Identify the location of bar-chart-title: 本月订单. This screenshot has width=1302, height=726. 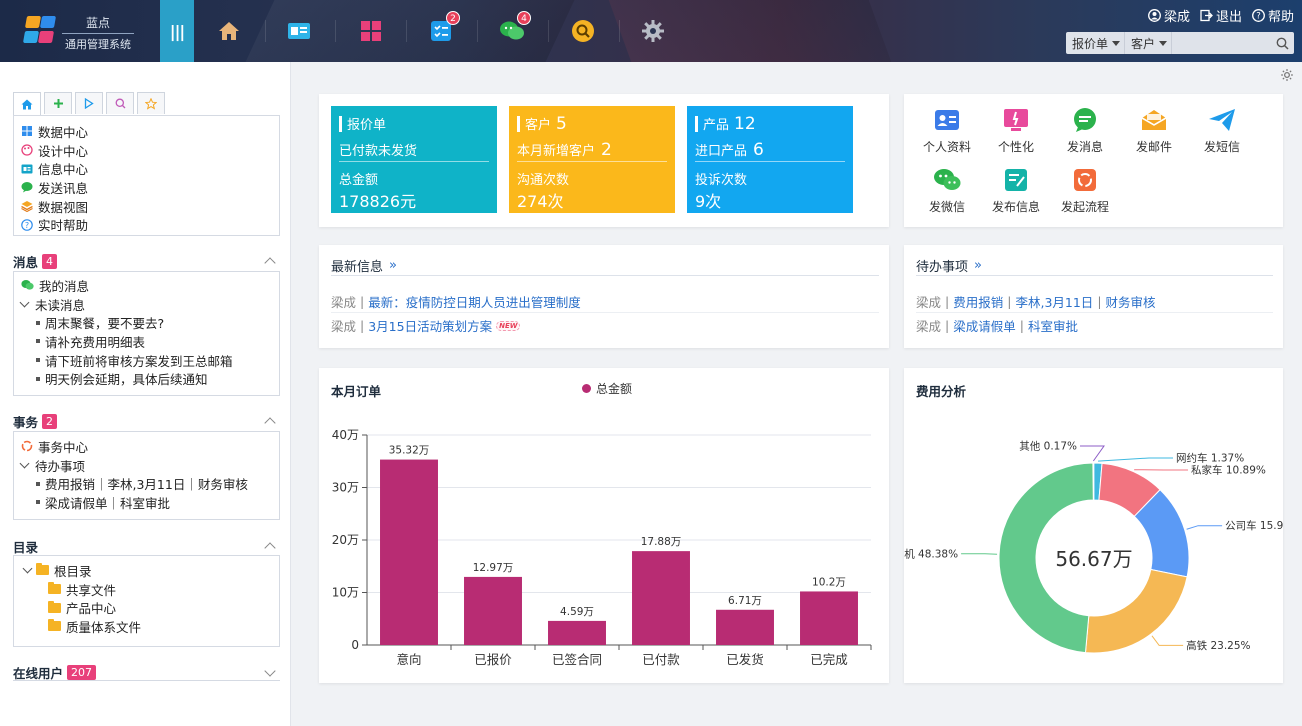
(356, 391).